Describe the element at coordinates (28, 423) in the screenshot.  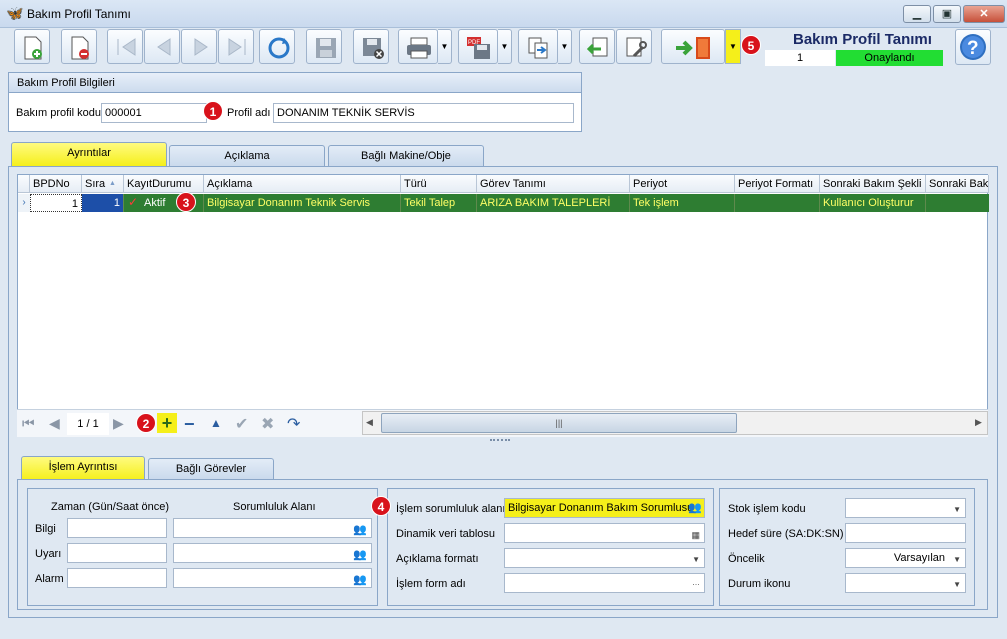
I see `nav-first-icon: ⏮` at that location.